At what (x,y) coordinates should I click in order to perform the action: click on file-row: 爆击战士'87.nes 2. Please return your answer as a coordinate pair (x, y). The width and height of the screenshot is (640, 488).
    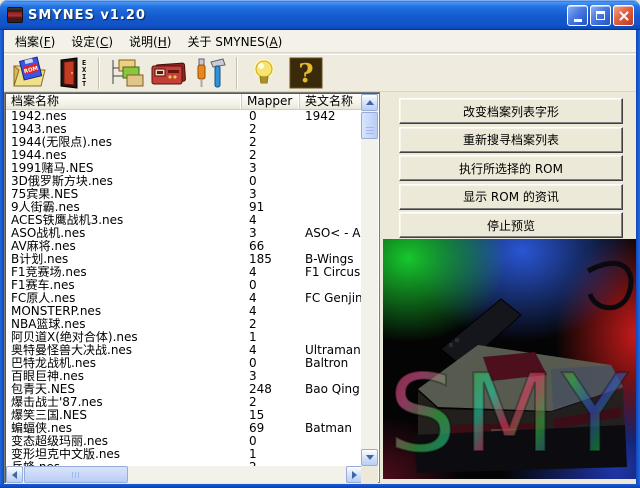
    Looking at the image, I should click on (184, 402).